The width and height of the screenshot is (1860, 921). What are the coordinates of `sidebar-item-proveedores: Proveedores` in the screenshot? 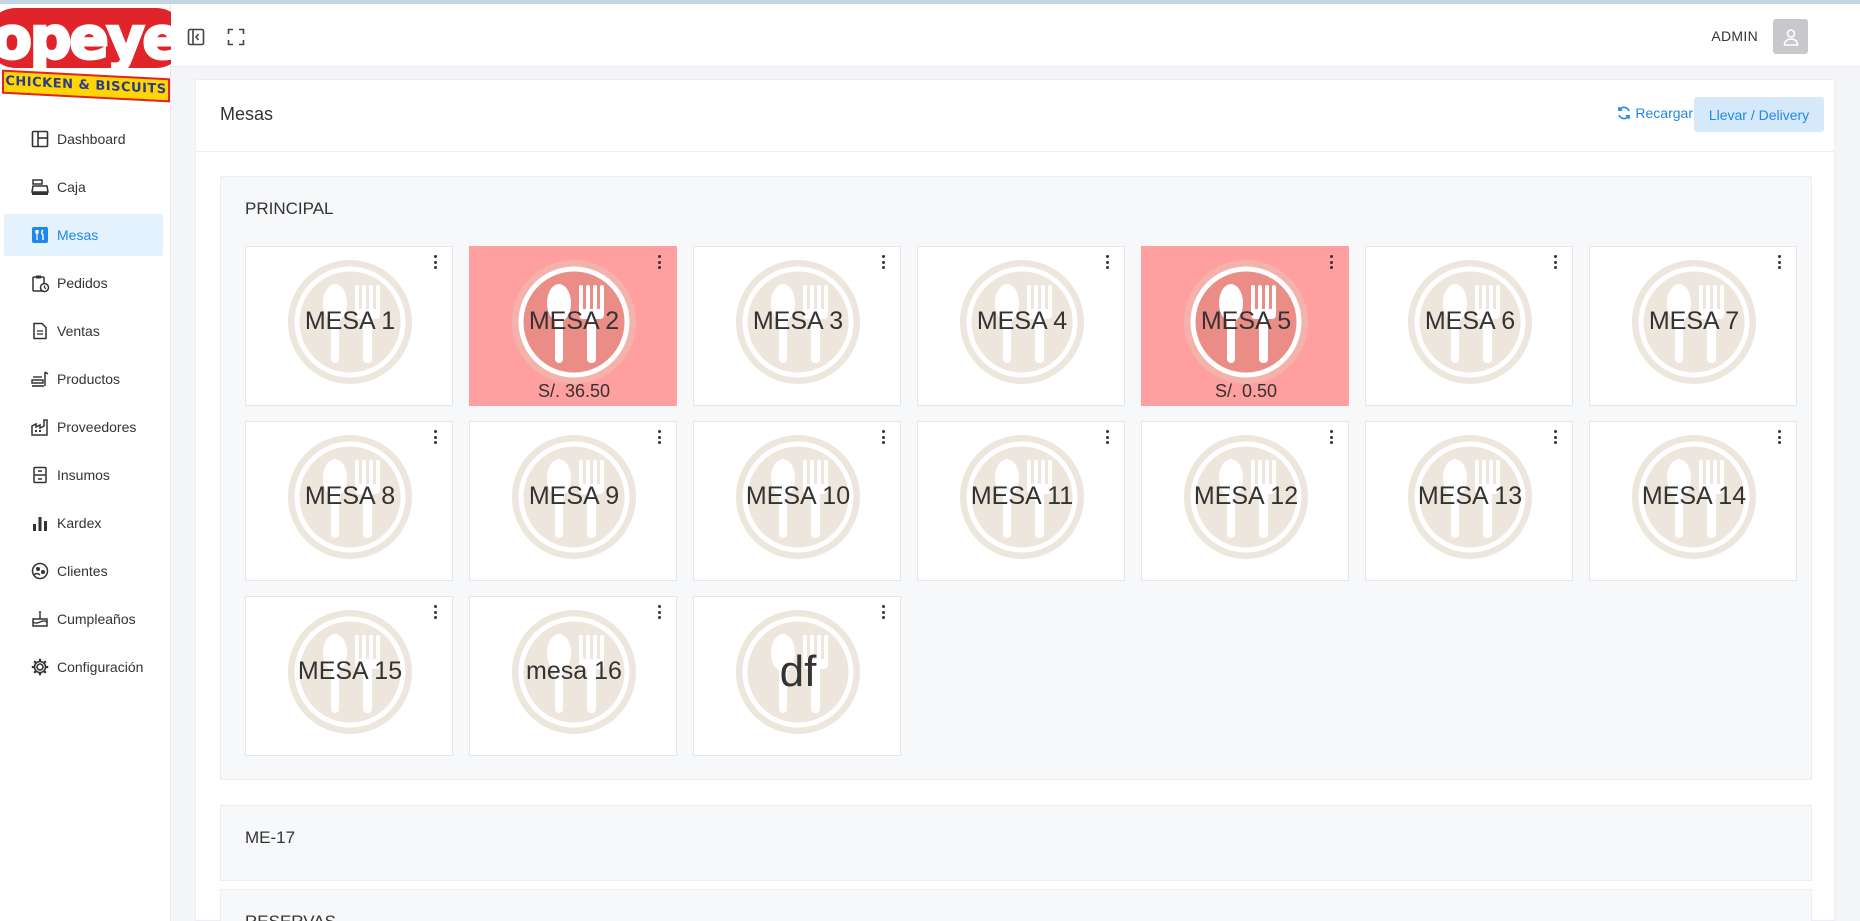 It's located at (83, 427).